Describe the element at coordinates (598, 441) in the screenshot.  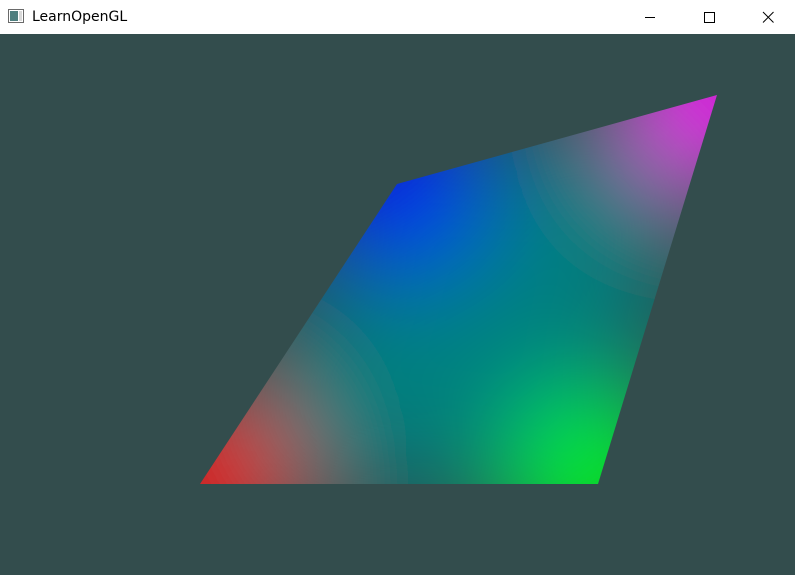
I see `vertex-color-bottom-right` at that location.